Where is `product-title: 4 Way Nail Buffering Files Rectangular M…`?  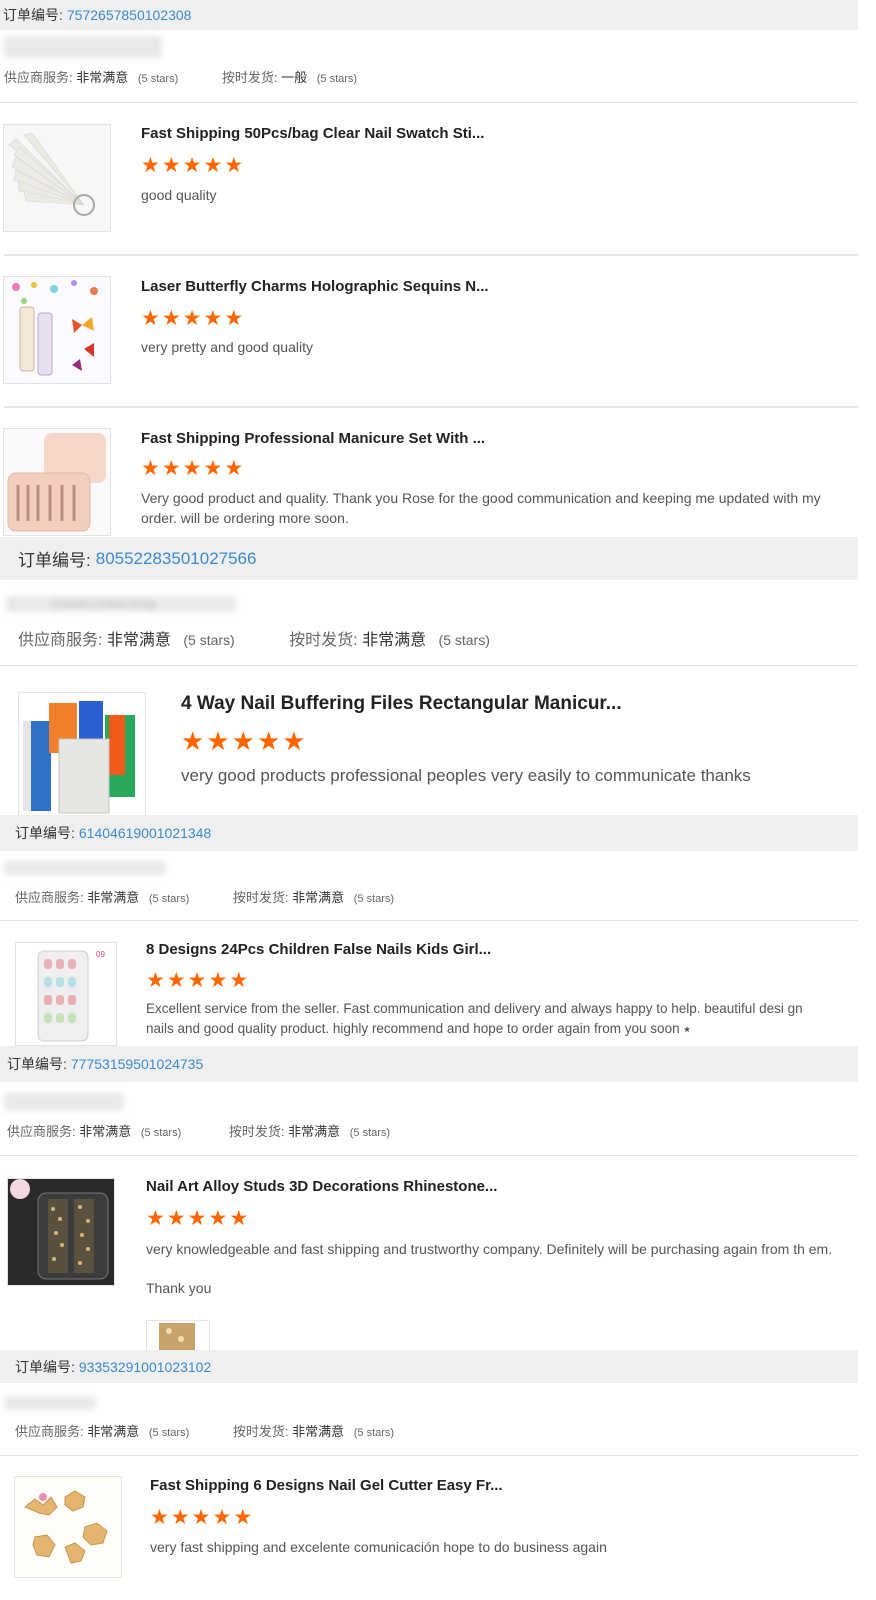 product-title: 4 Way Nail Buffering Files Rectangular M… is located at coordinates (401, 704).